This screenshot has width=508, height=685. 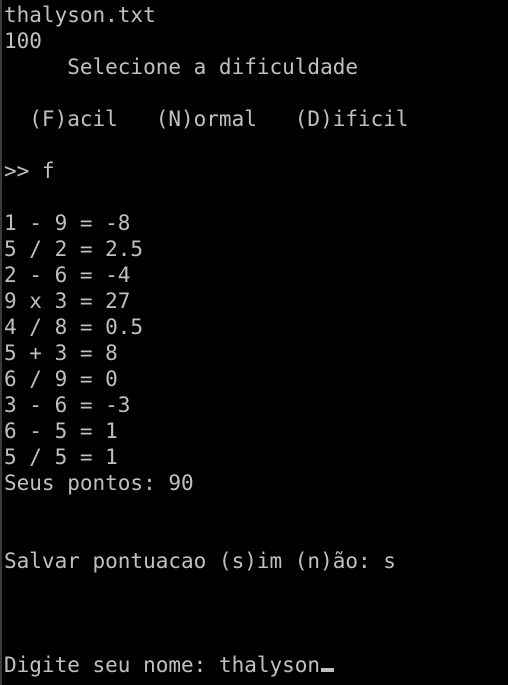 I want to click on equation-line: 6 - 5 = 1, so click(x=61, y=431).